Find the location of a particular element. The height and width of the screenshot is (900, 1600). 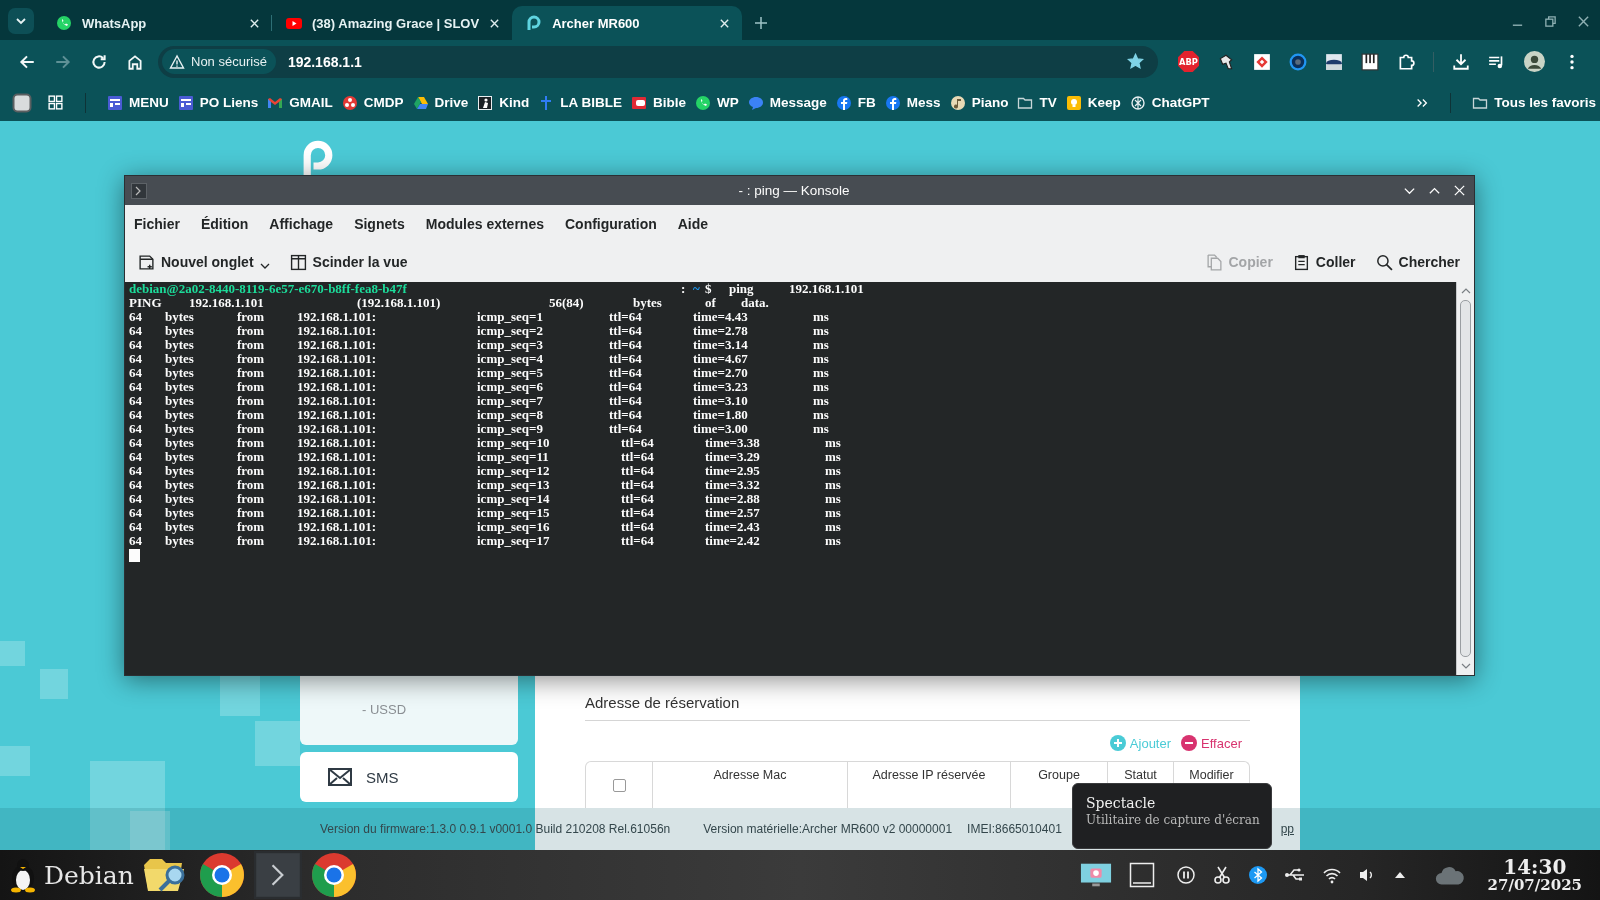

pause-icon is located at coordinates (1185, 875).